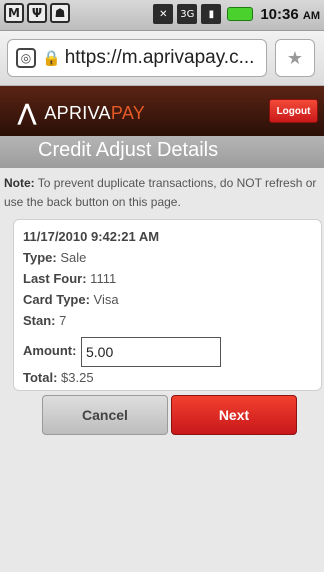 The height and width of the screenshot is (572, 324). What do you see at coordinates (71, 257) in the screenshot?
I see `type-value: Sale` at bounding box center [71, 257].